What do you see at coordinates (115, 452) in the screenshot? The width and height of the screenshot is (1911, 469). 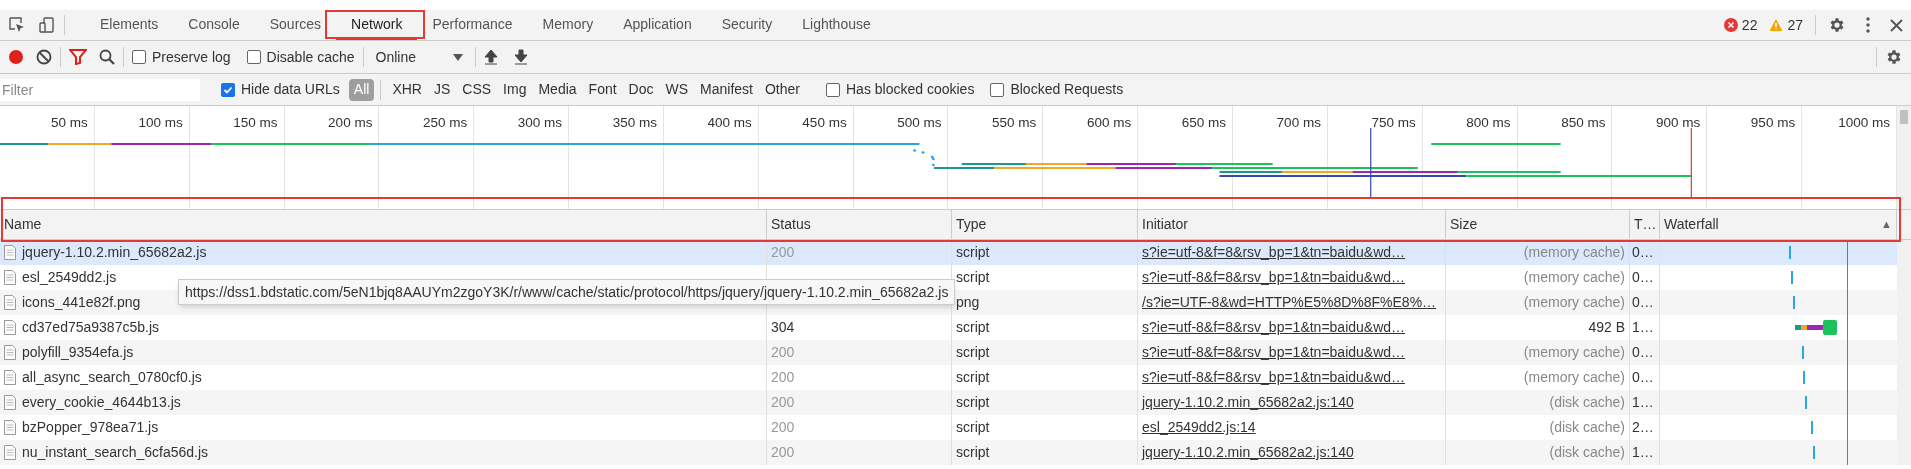 I see `request-name: nu_instant_search_6cfa56d.js` at bounding box center [115, 452].